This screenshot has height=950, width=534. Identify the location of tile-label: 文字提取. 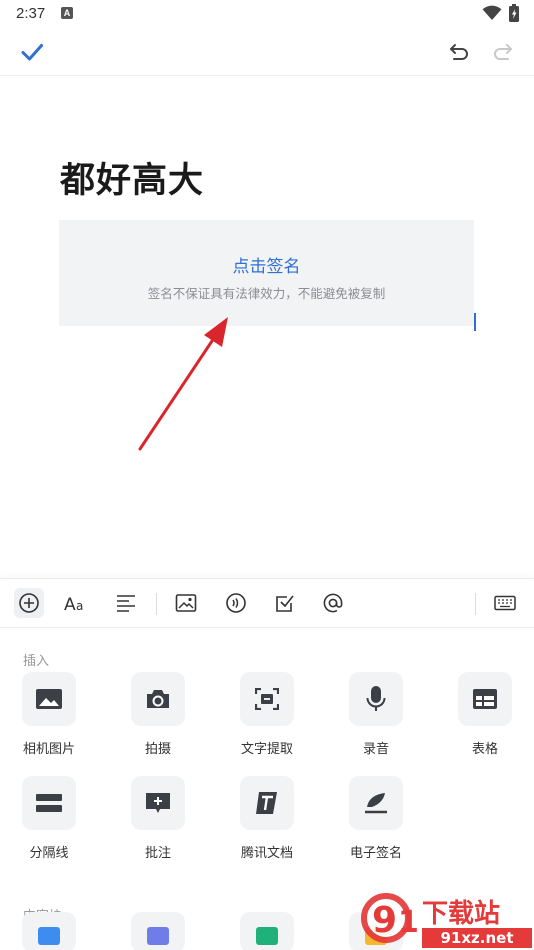
(266, 749).